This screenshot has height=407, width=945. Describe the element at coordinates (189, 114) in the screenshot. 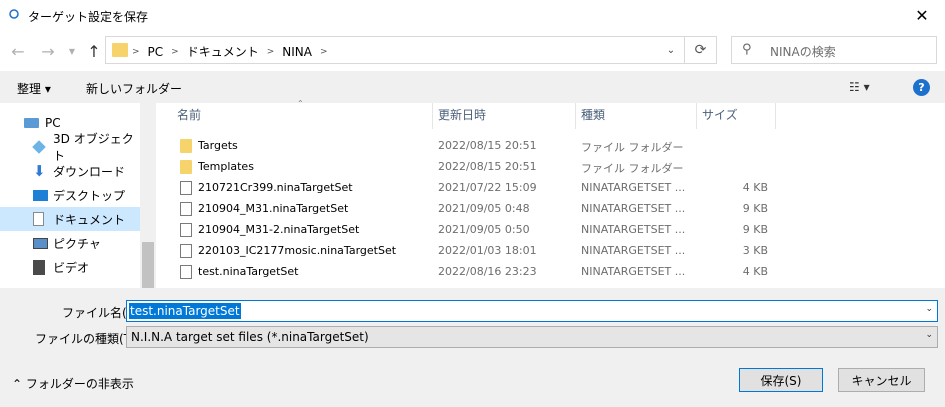

I see `column-header-name: 名前` at that location.